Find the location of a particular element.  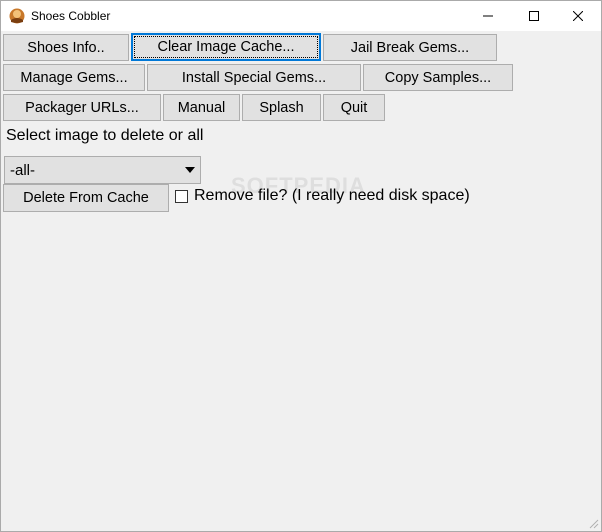

shoes-app-icon is located at coordinates (17, 16).